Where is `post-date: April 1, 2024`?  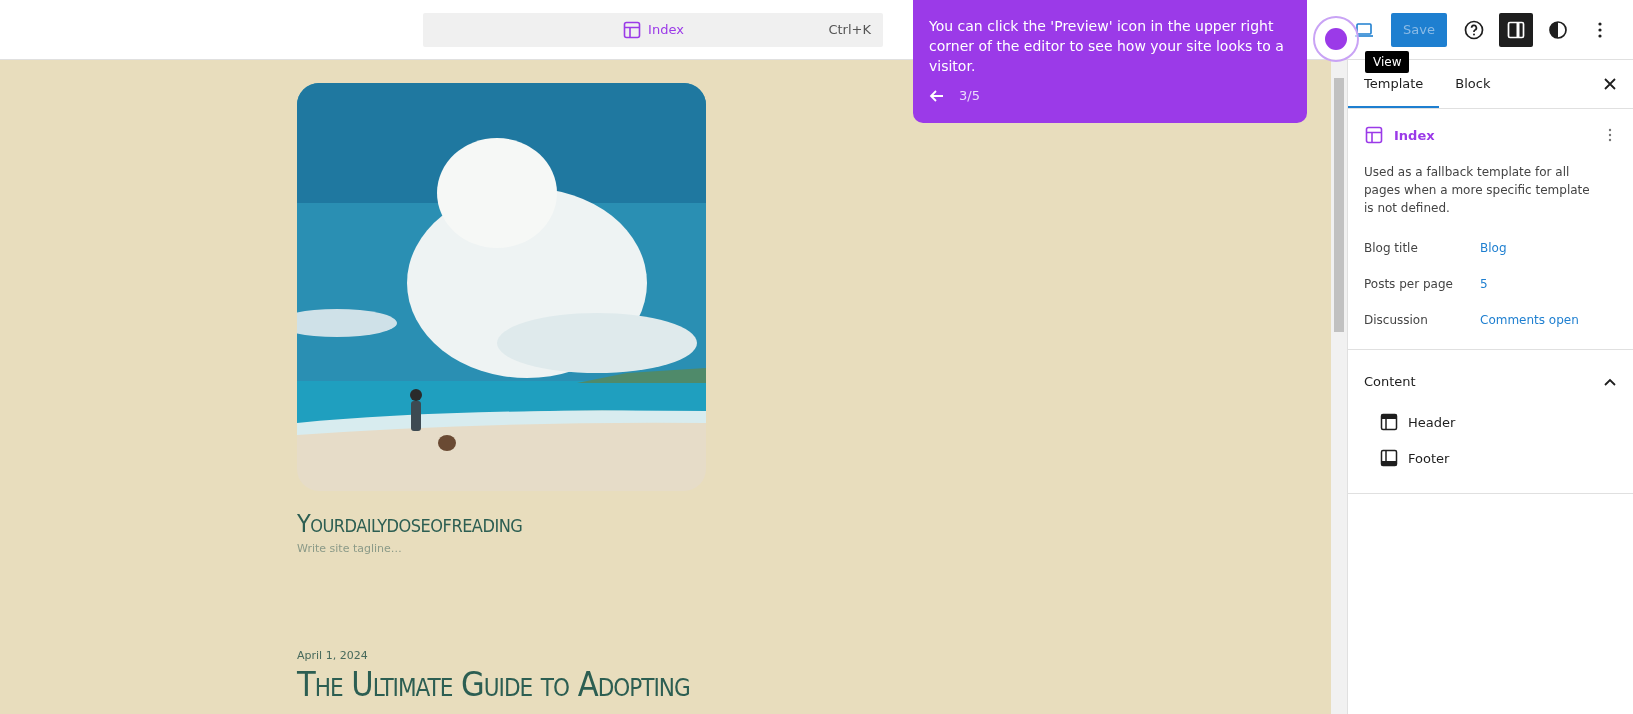 post-date: April 1, 2024 is located at coordinates (333, 655).